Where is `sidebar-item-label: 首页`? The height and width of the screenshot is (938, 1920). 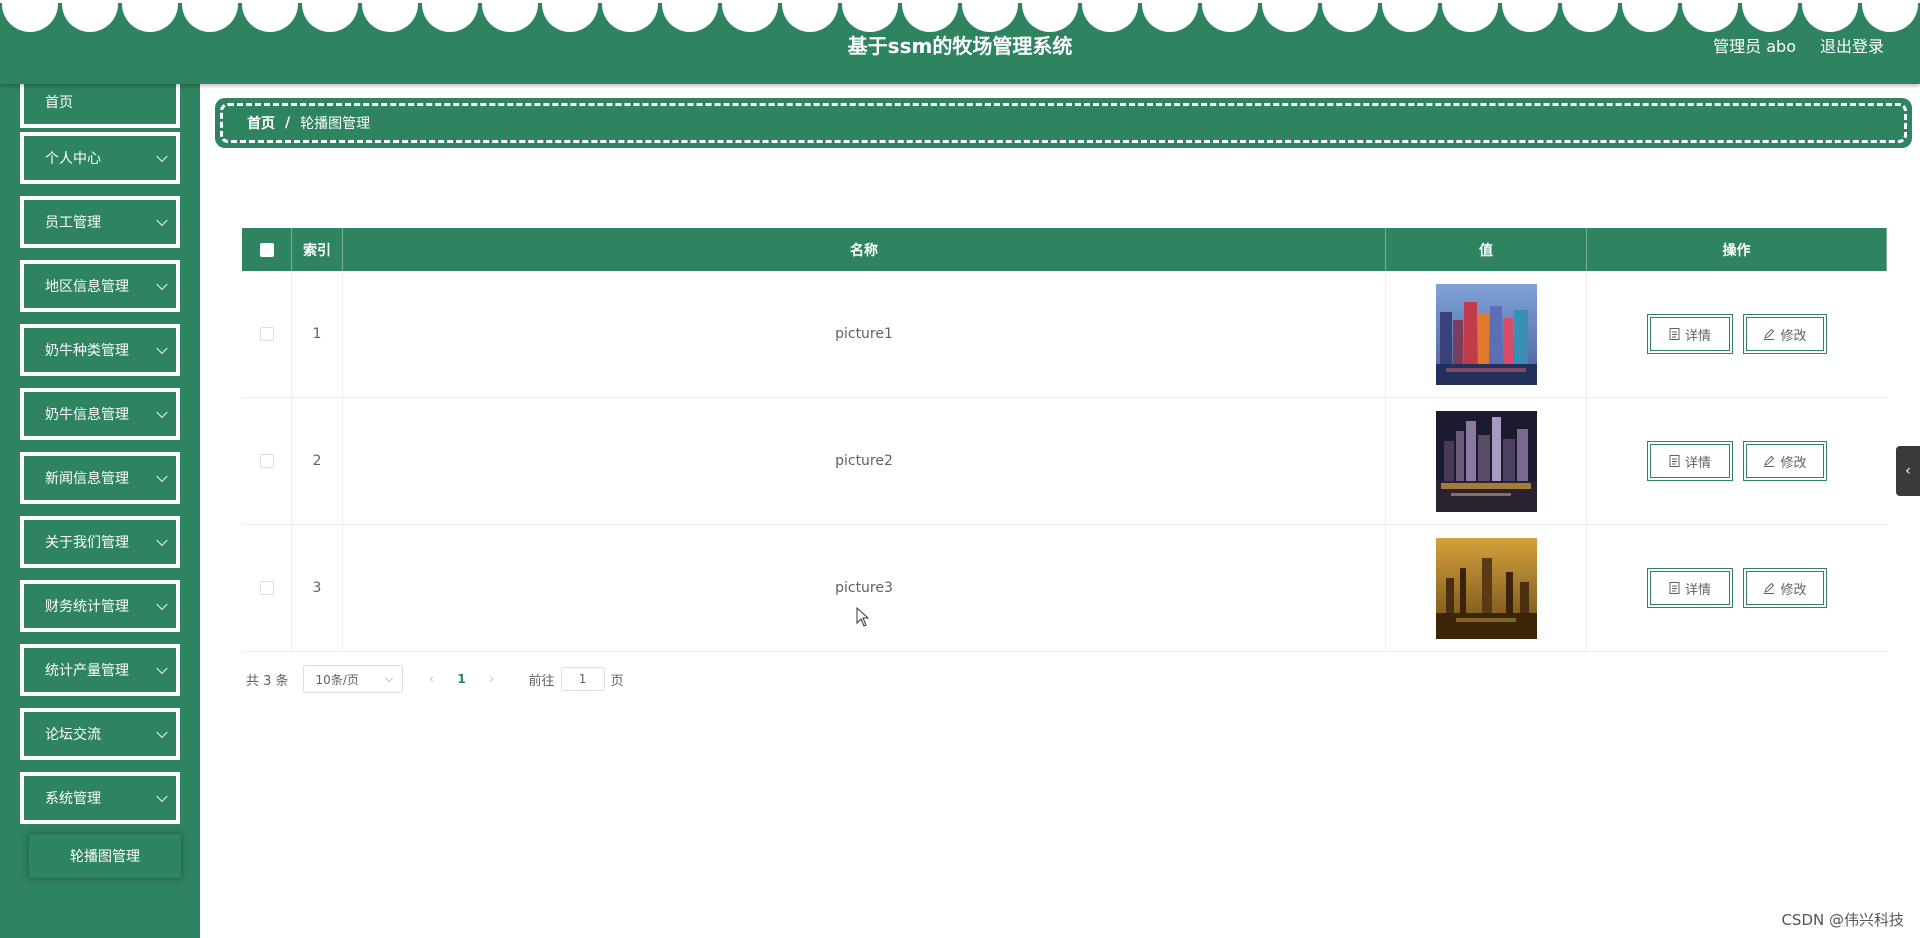 sidebar-item-label: 首页 is located at coordinates (59, 103).